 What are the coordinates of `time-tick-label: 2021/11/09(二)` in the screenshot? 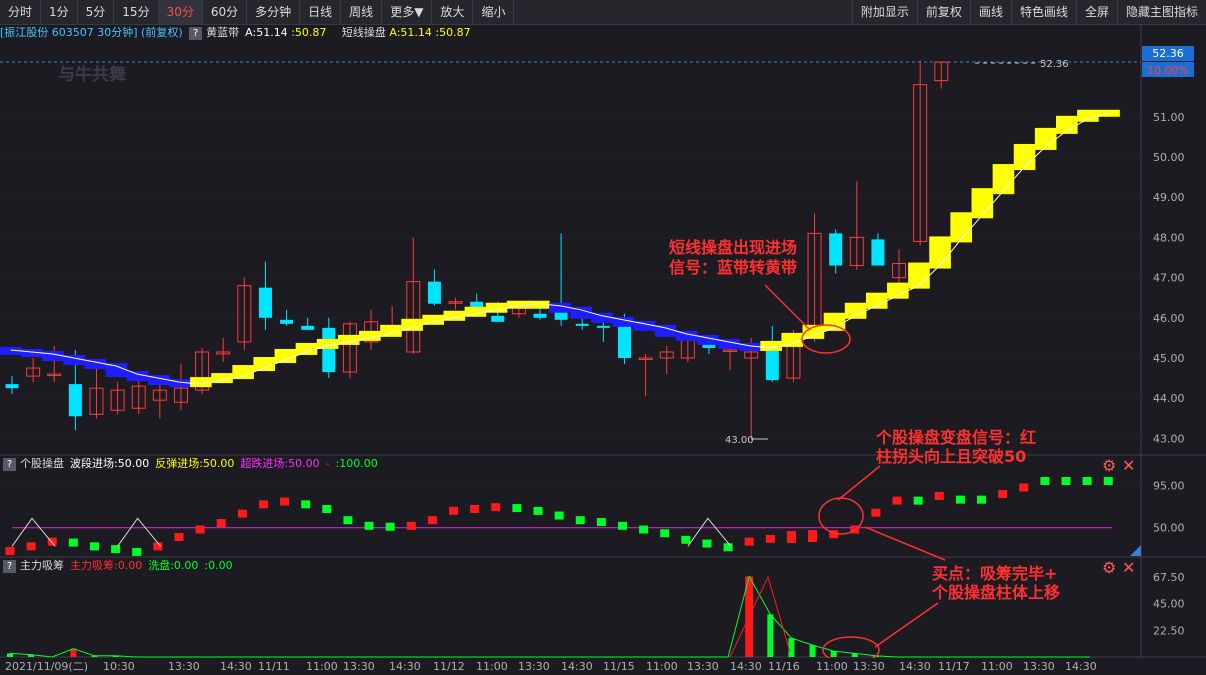 It's located at (46, 666).